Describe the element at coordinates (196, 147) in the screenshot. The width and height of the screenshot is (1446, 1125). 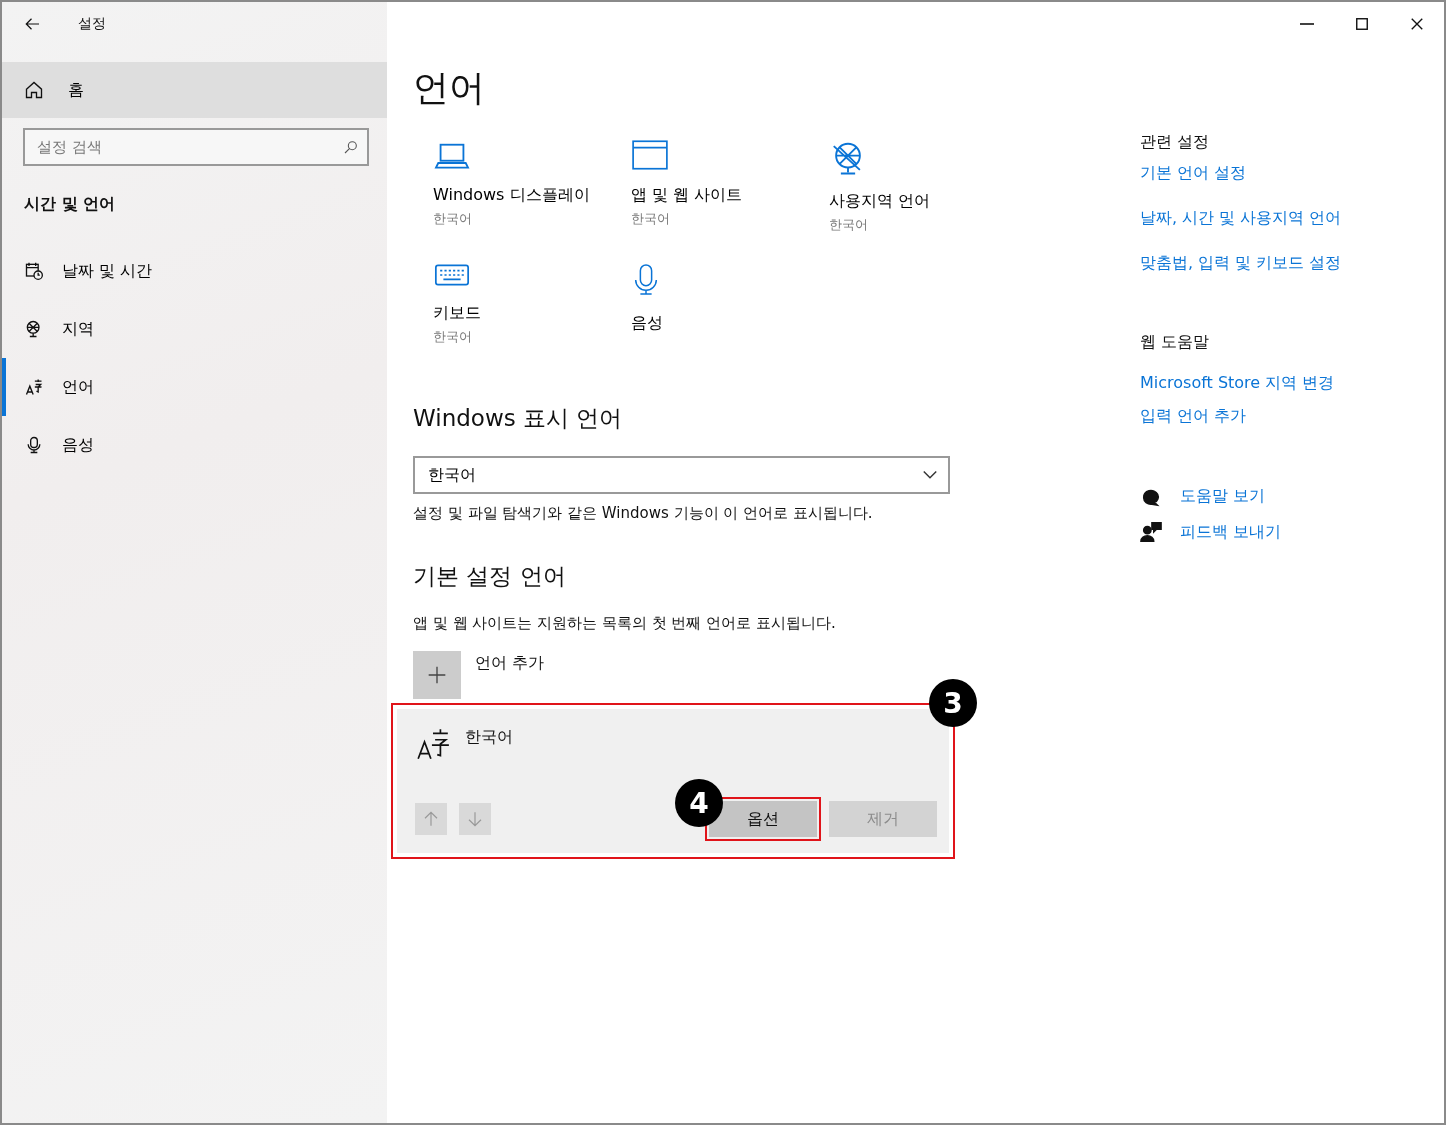
I see `search-field: 설정 검색` at that location.